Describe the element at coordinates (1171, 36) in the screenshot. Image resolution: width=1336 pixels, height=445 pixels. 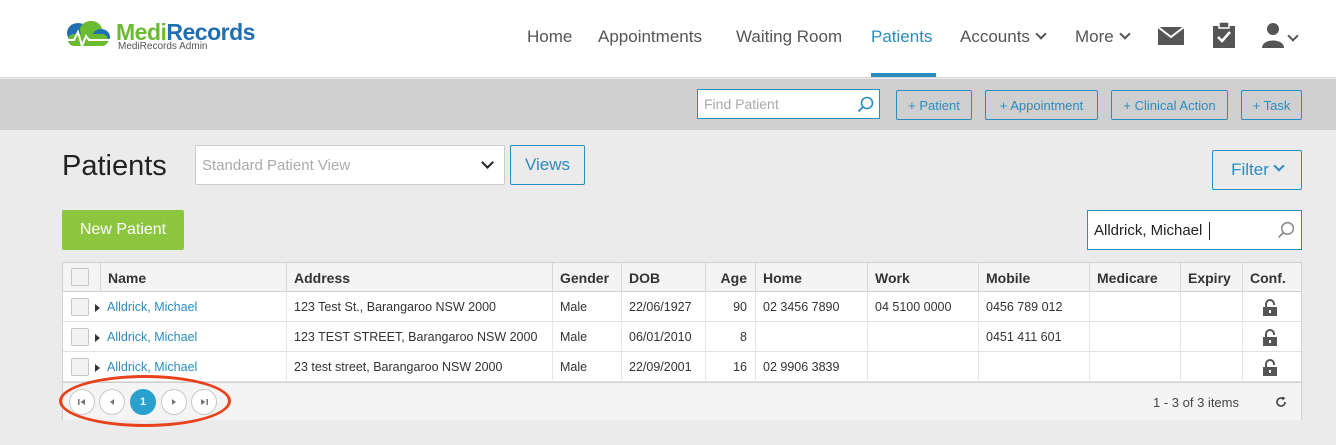
I see `mail-icon` at that location.